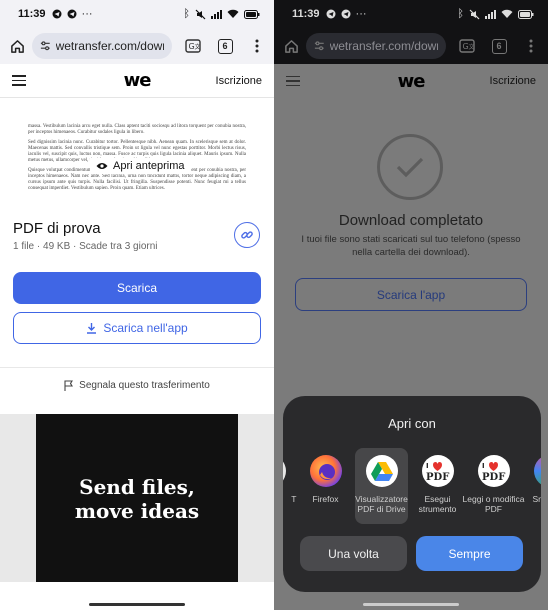  What do you see at coordinates (85, 246) in the screenshot?
I see `file-meta: 1 file · 49 KB · Scade tra 3 giorni` at bounding box center [85, 246].